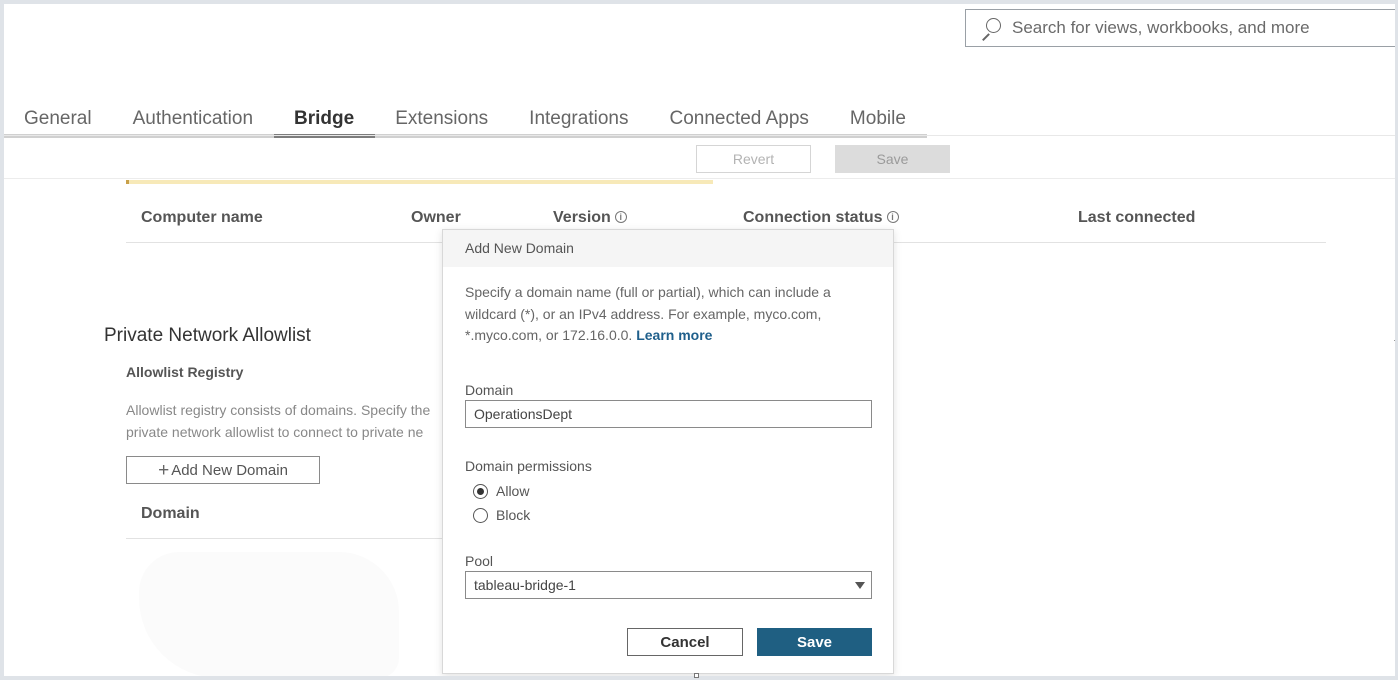 The width and height of the screenshot is (1398, 680). What do you see at coordinates (579, 120) in the screenshot?
I see `tab-integrations: Integrations` at bounding box center [579, 120].